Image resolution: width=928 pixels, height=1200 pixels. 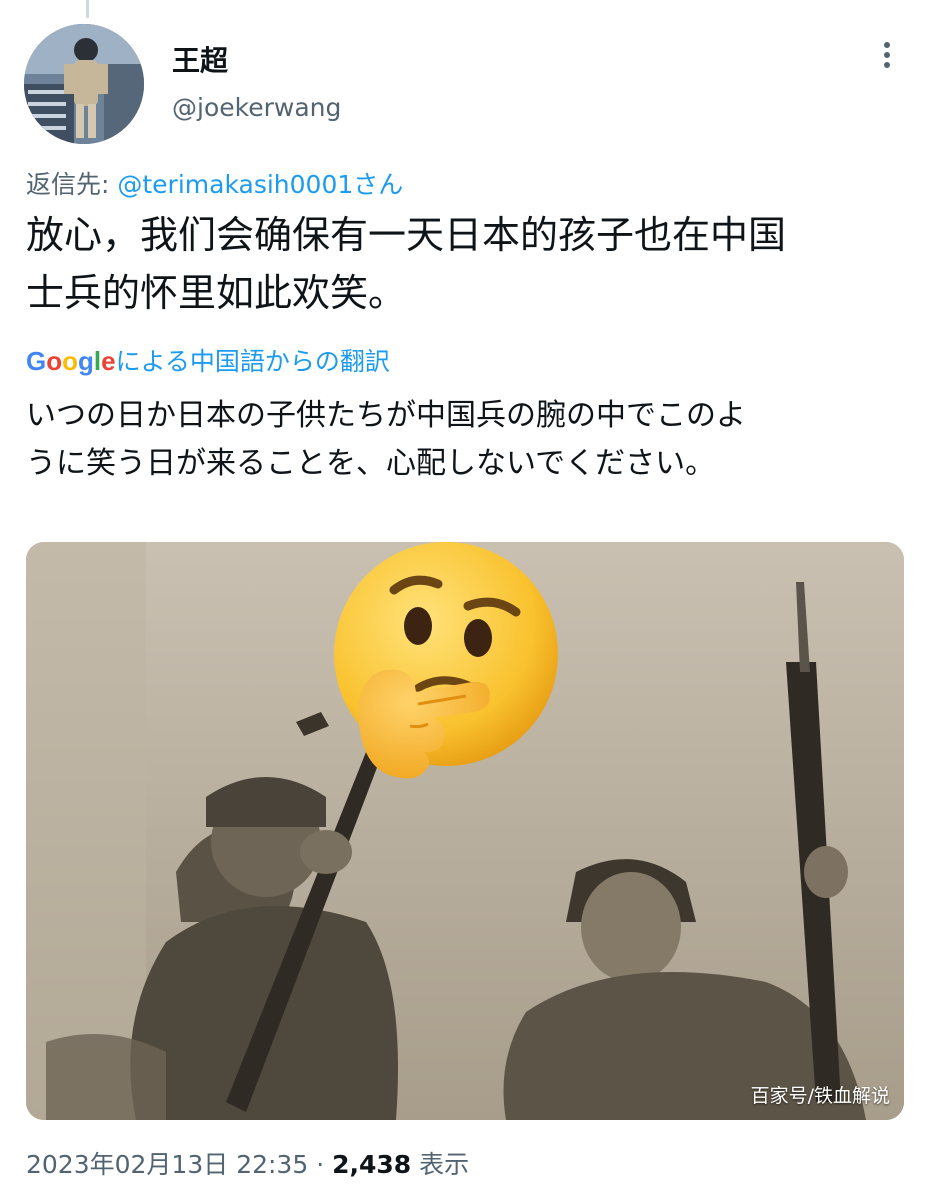 I want to click on views-label: 表示, so click(x=440, y=1164).